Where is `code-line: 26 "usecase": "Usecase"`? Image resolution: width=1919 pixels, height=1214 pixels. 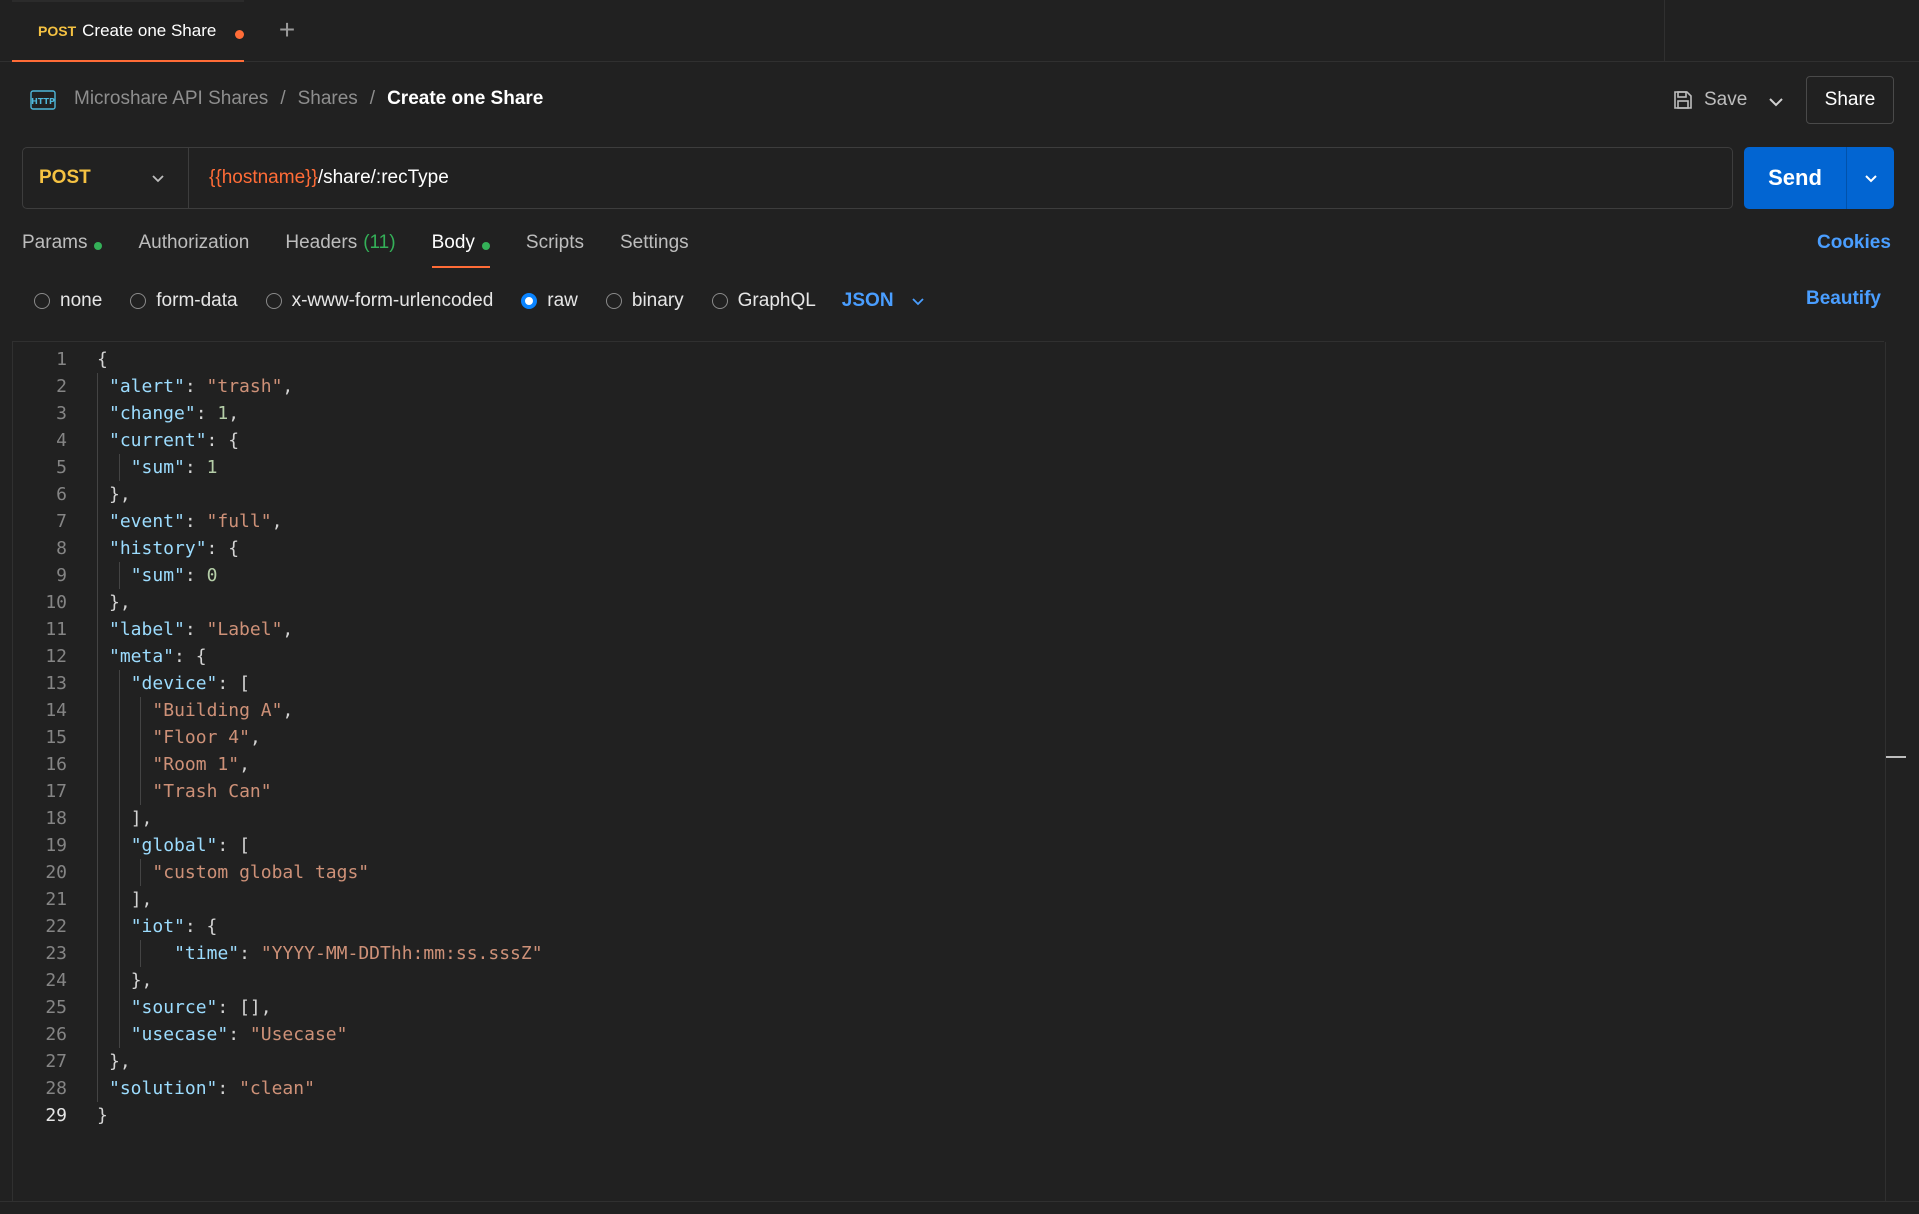 code-line: 26 "usecase": "Usecase" is located at coordinates (948, 1034).